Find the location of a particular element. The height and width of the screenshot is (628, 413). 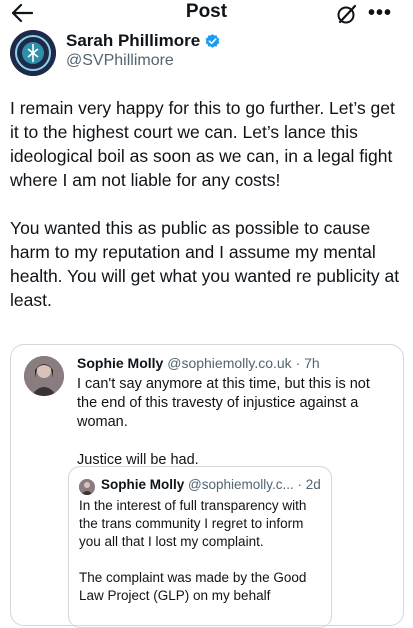

nested-post-time: · 2d is located at coordinates (309, 484).